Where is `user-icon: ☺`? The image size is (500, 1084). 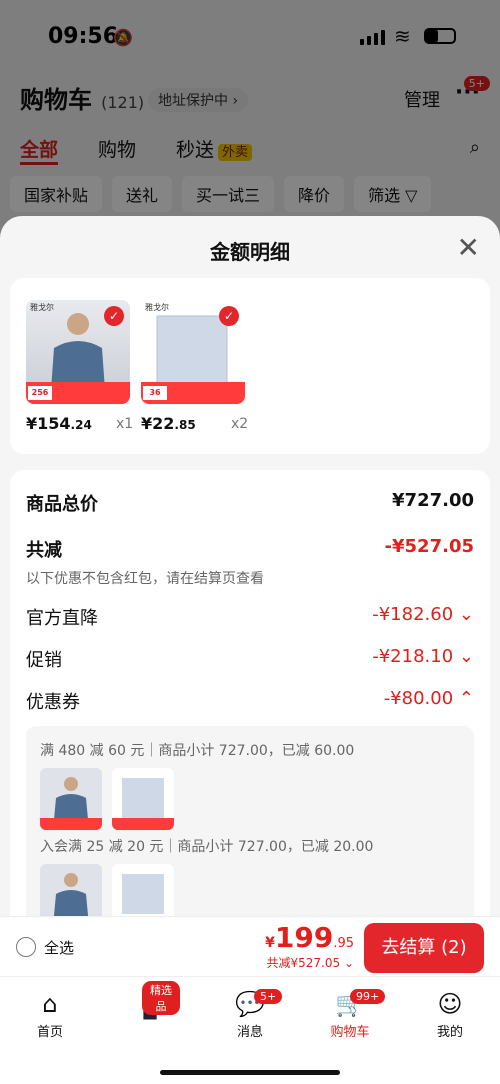 user-icon: ☺ is located at coordinates (450, 1004).